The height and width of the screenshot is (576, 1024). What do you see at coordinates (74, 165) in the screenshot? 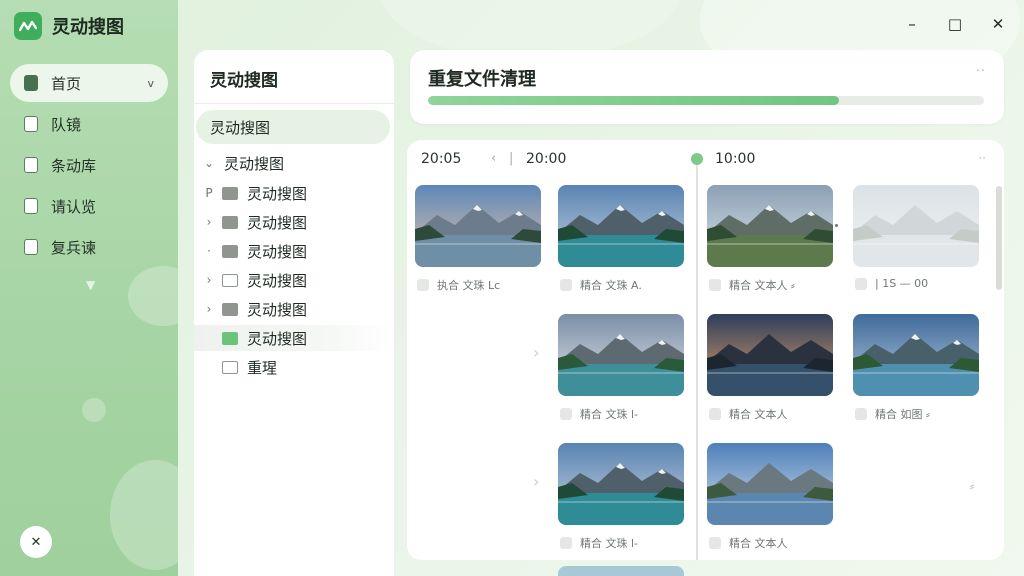
I see `sidebar-item-label: 条动库` at bounding box center [74, 165].